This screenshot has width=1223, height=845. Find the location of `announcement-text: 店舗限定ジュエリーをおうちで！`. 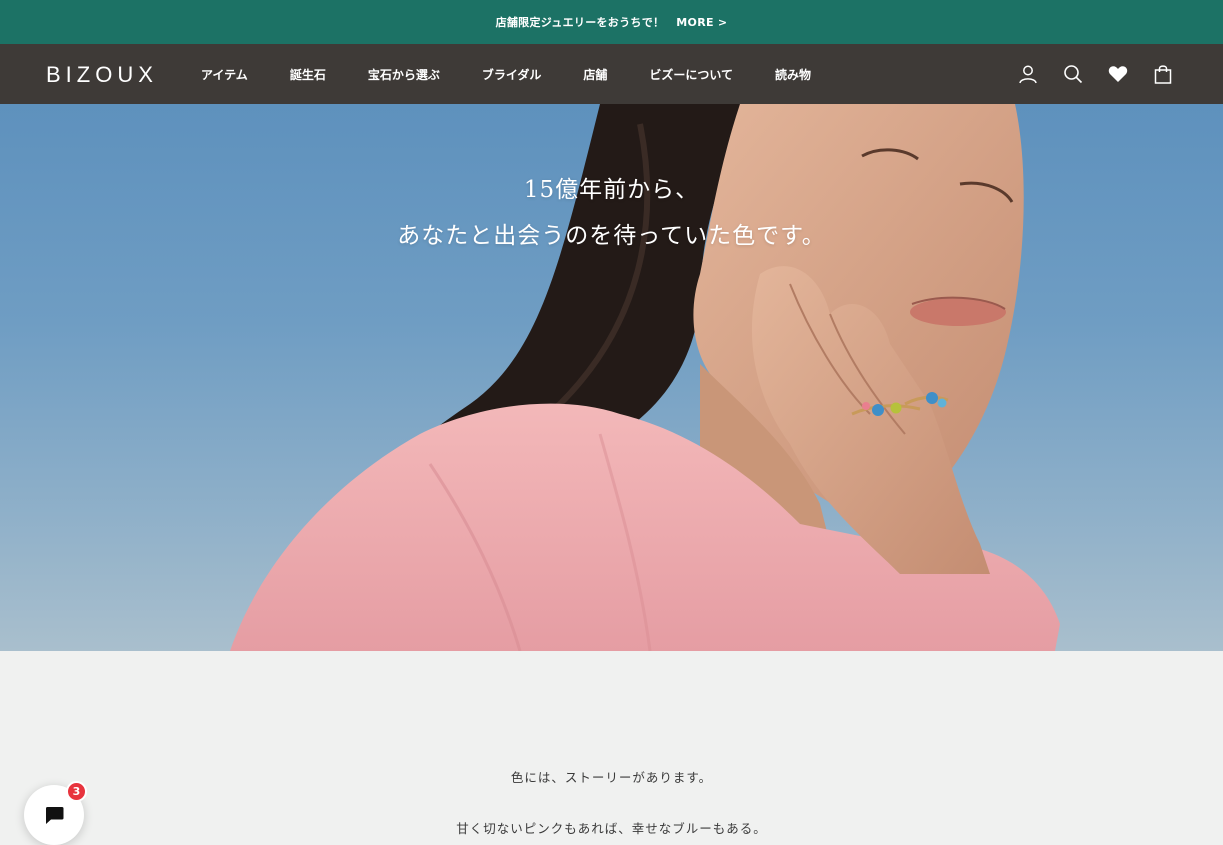

announcement-text: 店舗限定ジュエリーをおうちで！ is located at coordinates (580, 22).